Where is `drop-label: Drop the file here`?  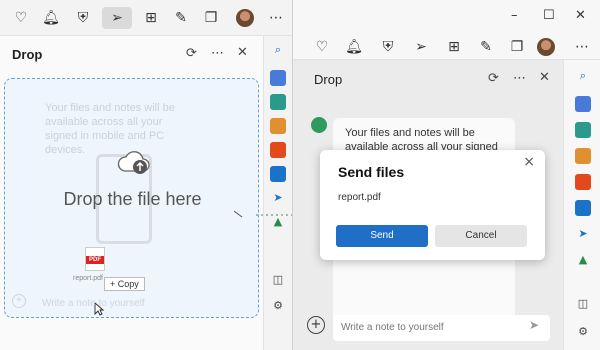
drop-label: Drop the file here is located at coordinates (132, 199).